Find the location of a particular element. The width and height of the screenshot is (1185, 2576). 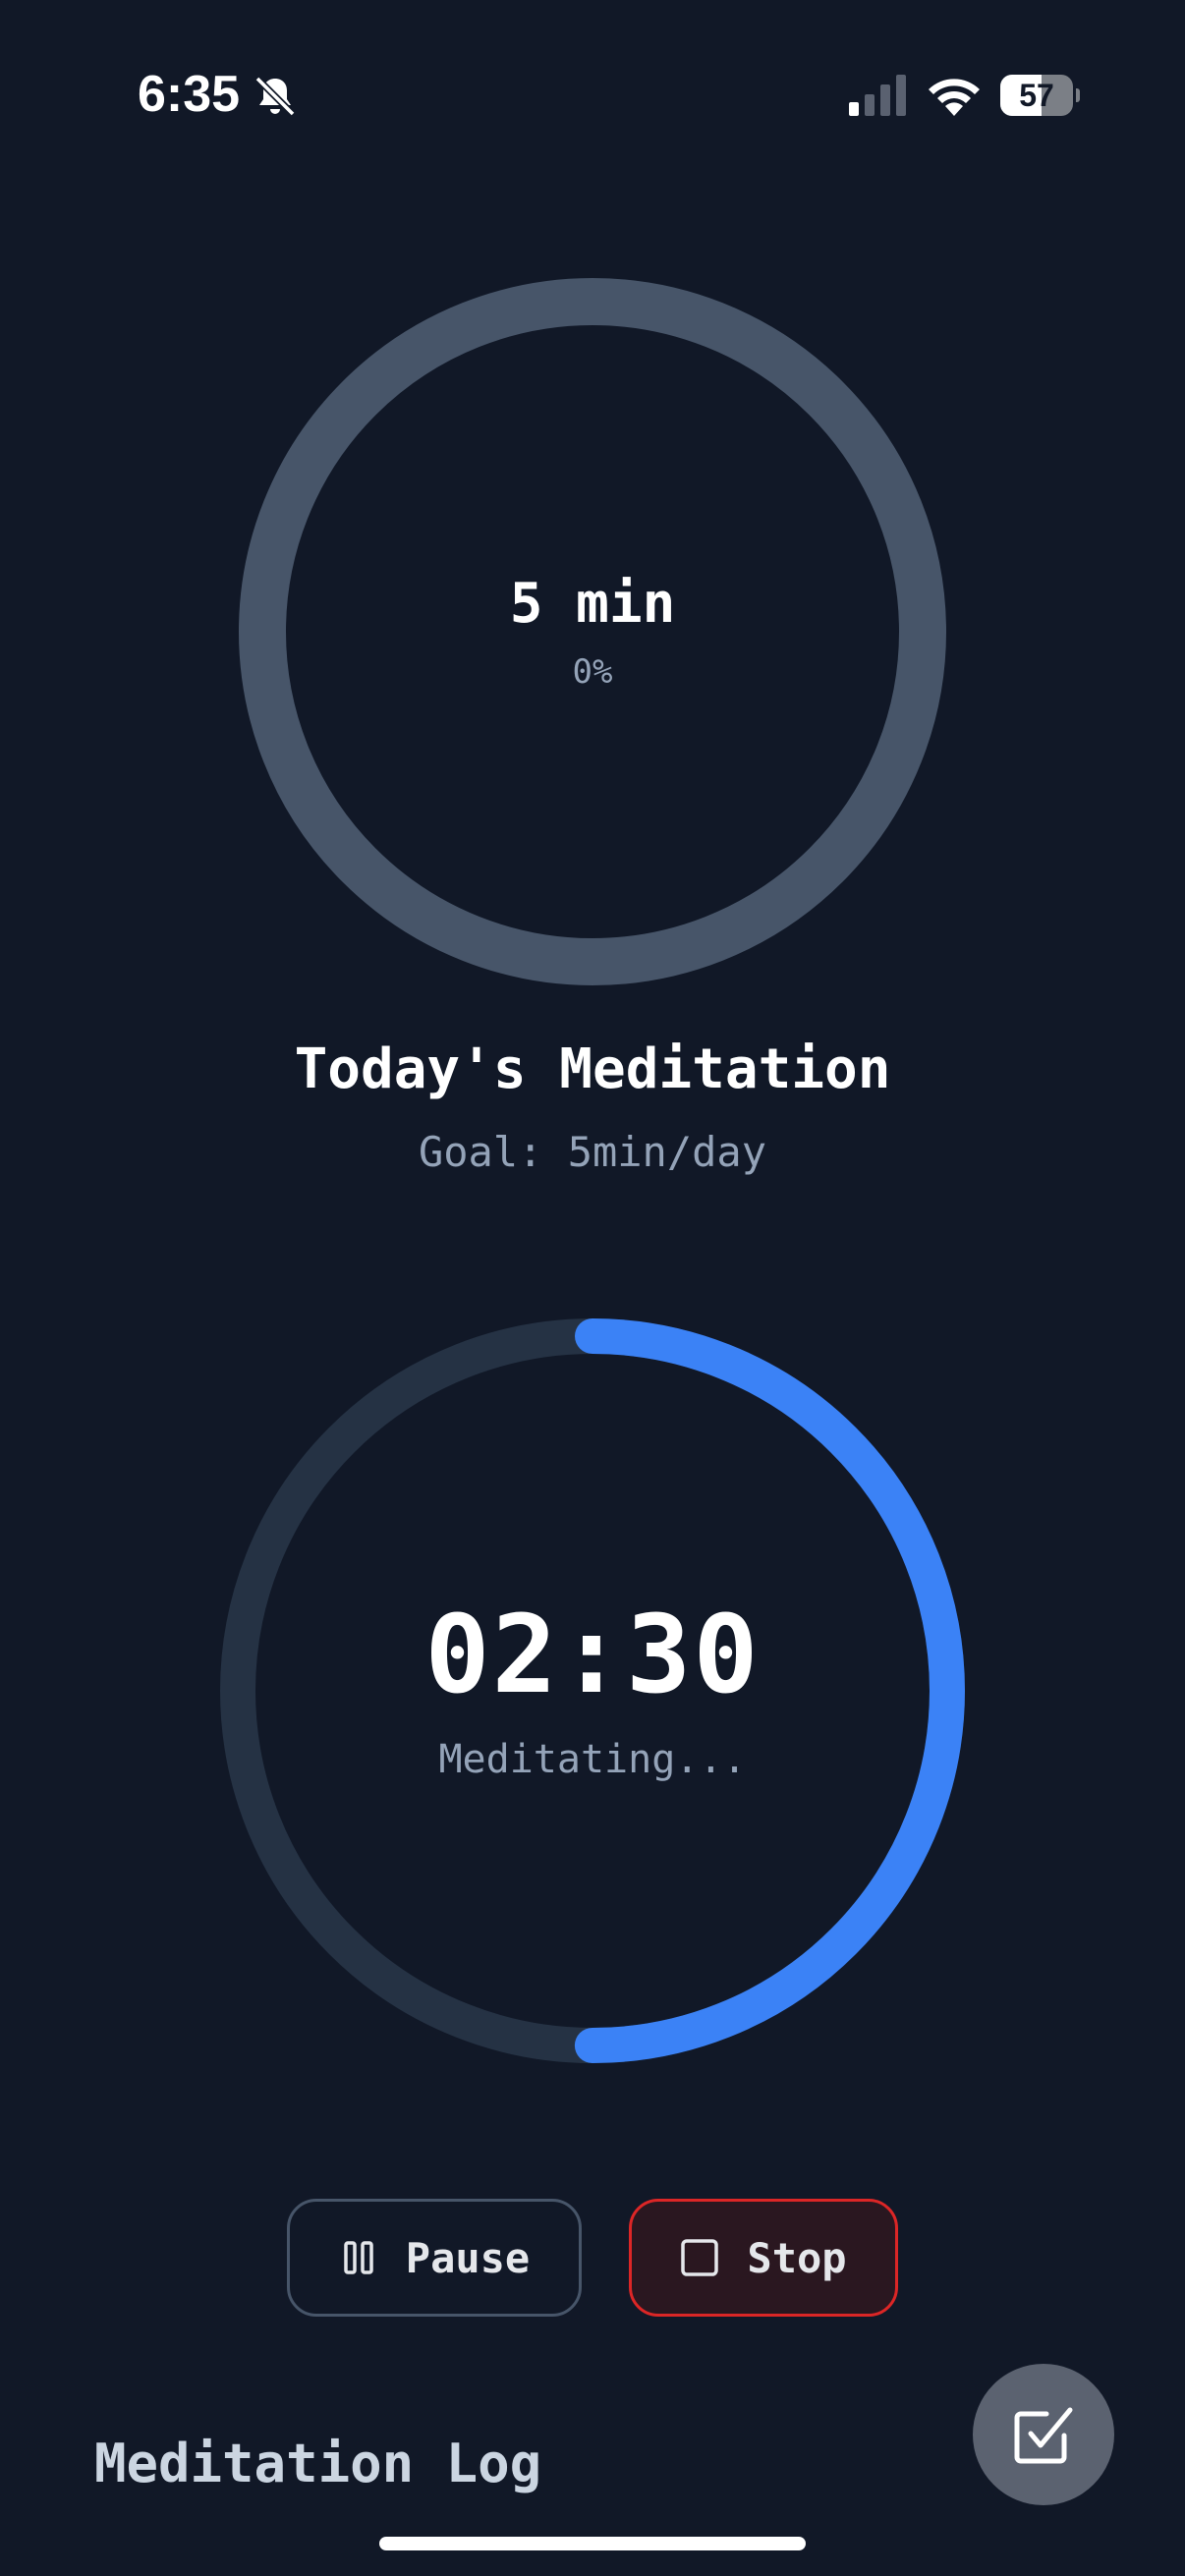

checkbox-check-icon is located at coordinates (1044, 2435).